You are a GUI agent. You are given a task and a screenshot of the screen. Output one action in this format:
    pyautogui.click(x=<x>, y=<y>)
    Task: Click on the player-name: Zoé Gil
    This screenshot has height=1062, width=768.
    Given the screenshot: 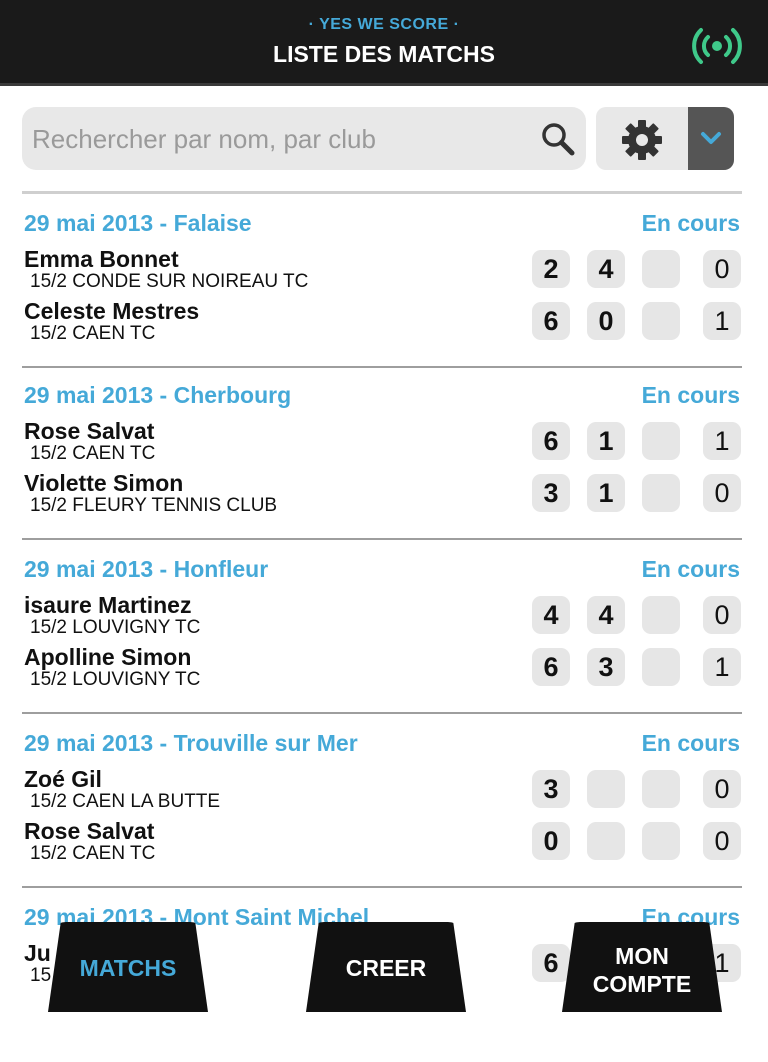 What is the action you would take?
    pyautogui.click(x=63, y=779)
    